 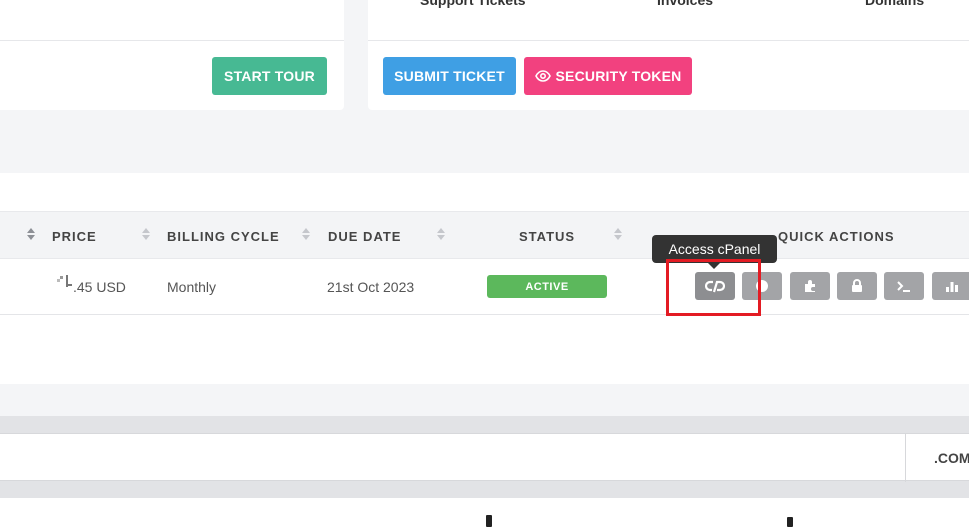 What do you see at coordinates (894, 4) in the screenshot?
I see `tab-domains: Domains` at bounding box center [894, 4].